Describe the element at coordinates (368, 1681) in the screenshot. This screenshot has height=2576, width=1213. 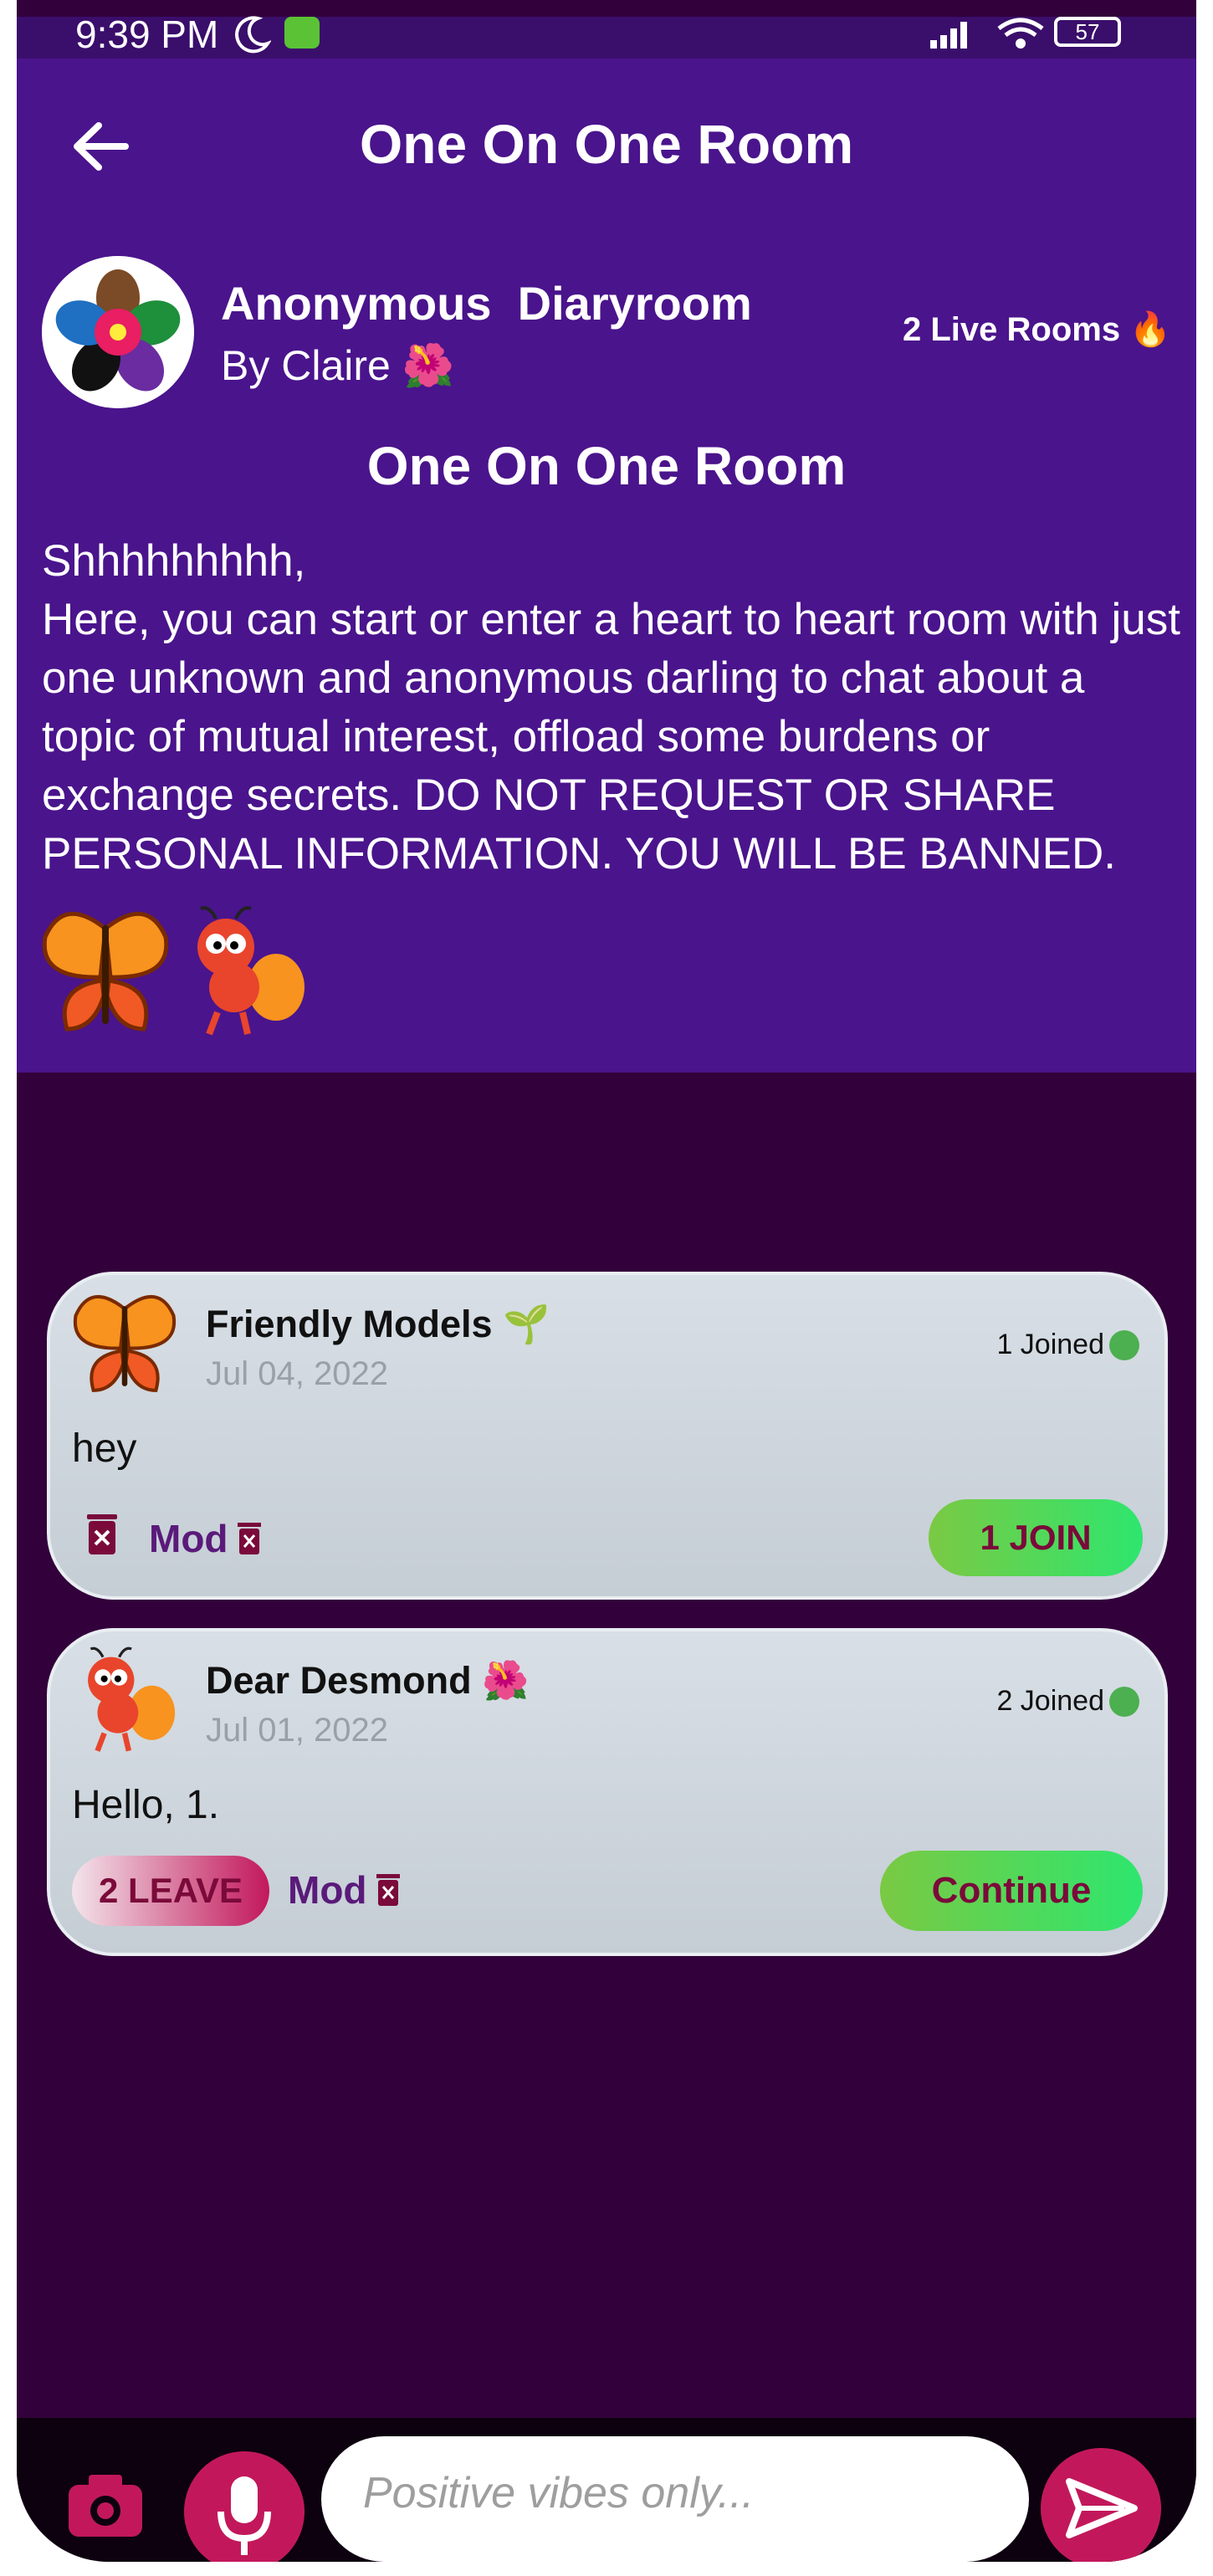
I see `card-title: Dear Desmond 🌺` at that location.